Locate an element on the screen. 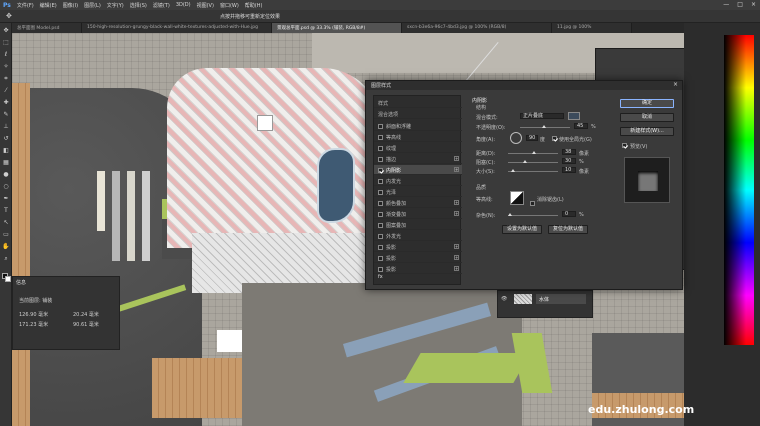  stamp-tool-icon: ⊥ is located at coordinates (6, 127).